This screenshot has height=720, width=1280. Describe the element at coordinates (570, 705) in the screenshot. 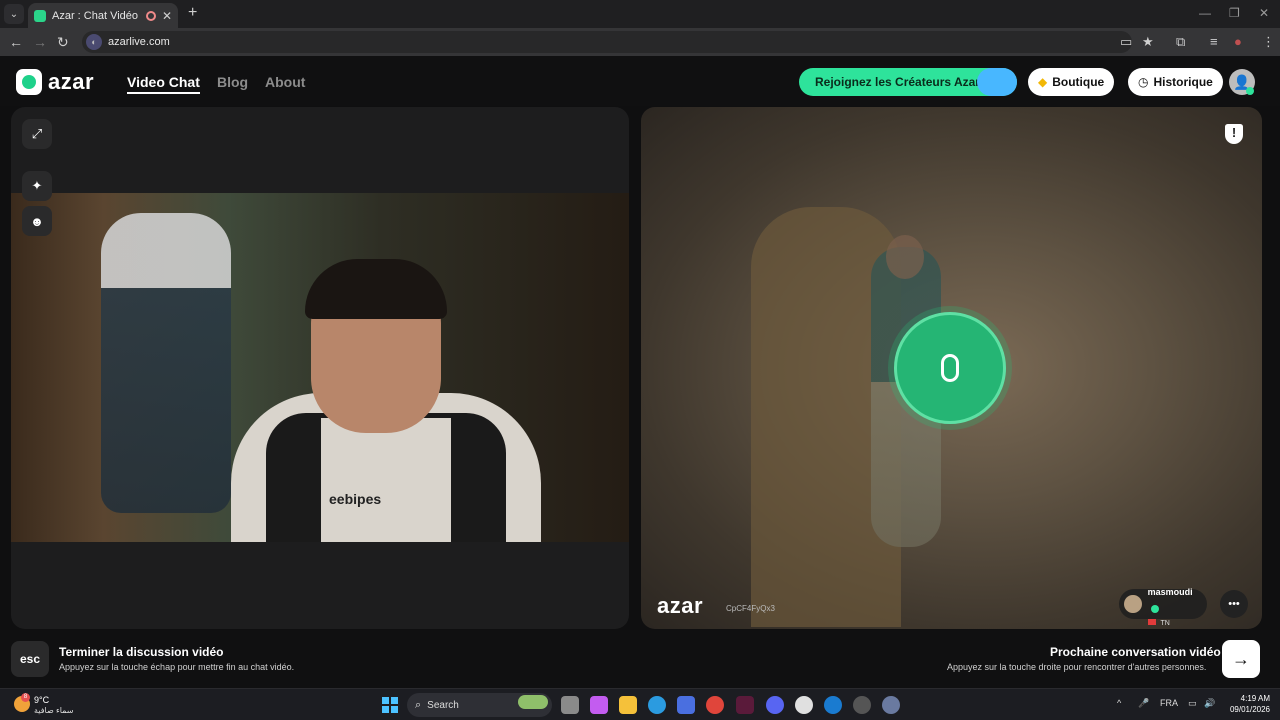

I see `task-view-icon` at that location.